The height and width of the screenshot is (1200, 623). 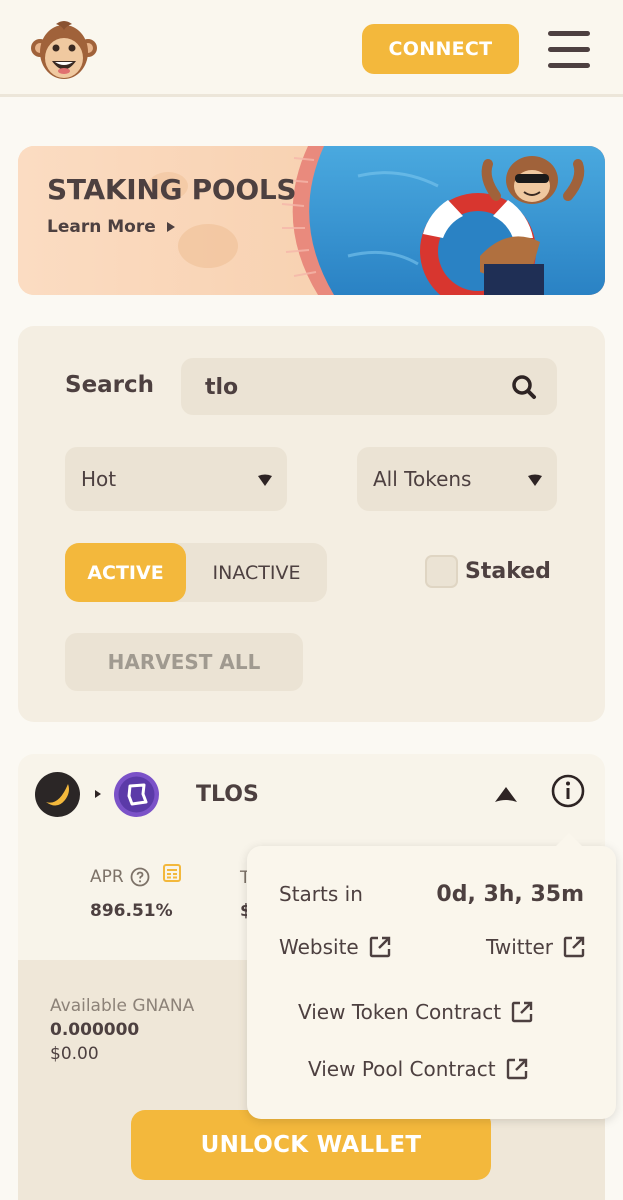 What do you see at coordinates (400, 1012) in the screenshot?
I see `view-token-contract-label: View Token Contract` at bounding box center [400, 1012].